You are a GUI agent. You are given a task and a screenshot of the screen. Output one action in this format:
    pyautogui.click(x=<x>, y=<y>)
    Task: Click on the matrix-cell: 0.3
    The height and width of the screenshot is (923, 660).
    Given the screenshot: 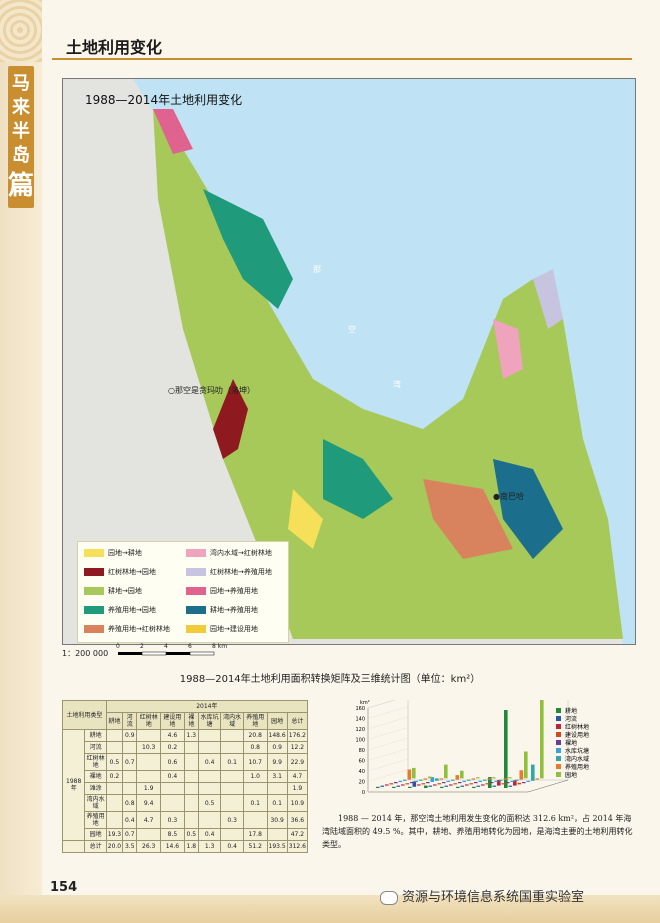 What is the action you would take?
    pyautogui.click(x=172, y=820)
    